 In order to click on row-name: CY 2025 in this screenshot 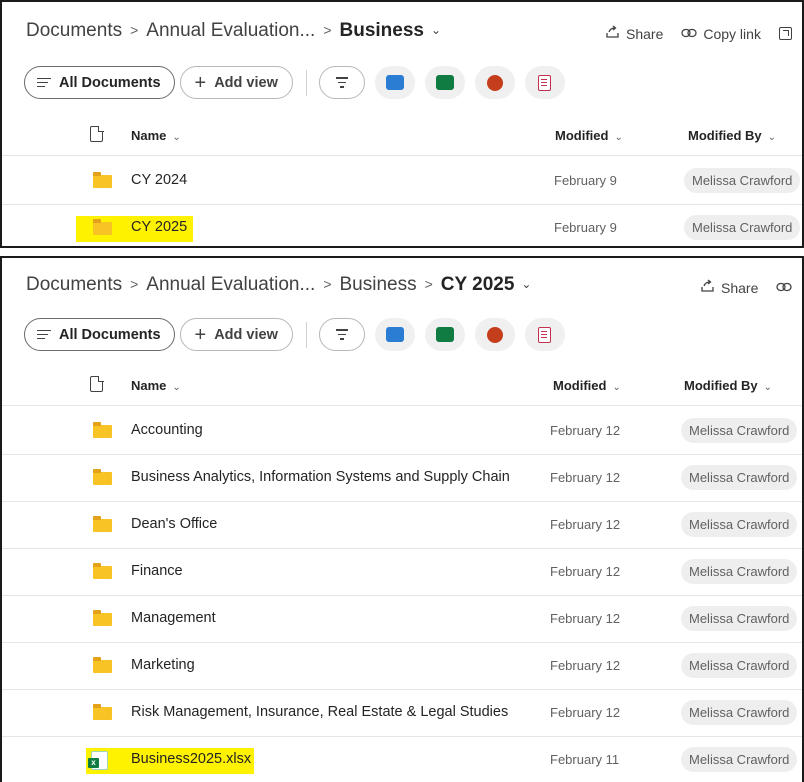, I will do `click(159, 227)`.